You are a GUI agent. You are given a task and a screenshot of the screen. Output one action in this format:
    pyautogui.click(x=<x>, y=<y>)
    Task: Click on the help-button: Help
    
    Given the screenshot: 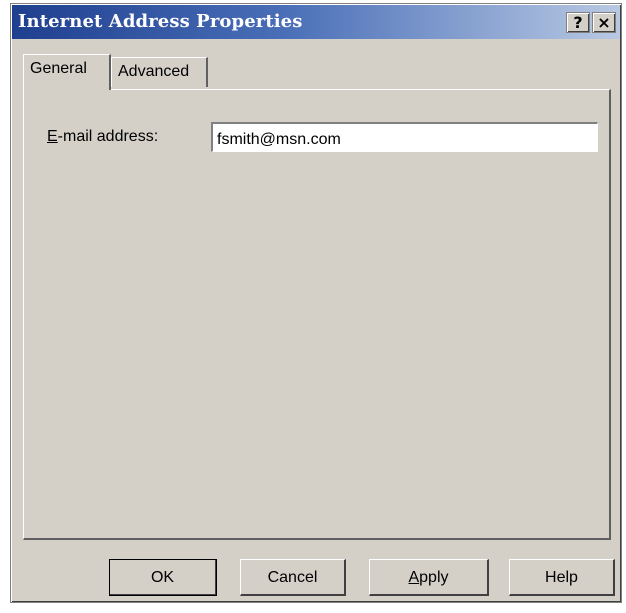 What is the action you would take?
    pyautogui.click(x=562, y=577)
    